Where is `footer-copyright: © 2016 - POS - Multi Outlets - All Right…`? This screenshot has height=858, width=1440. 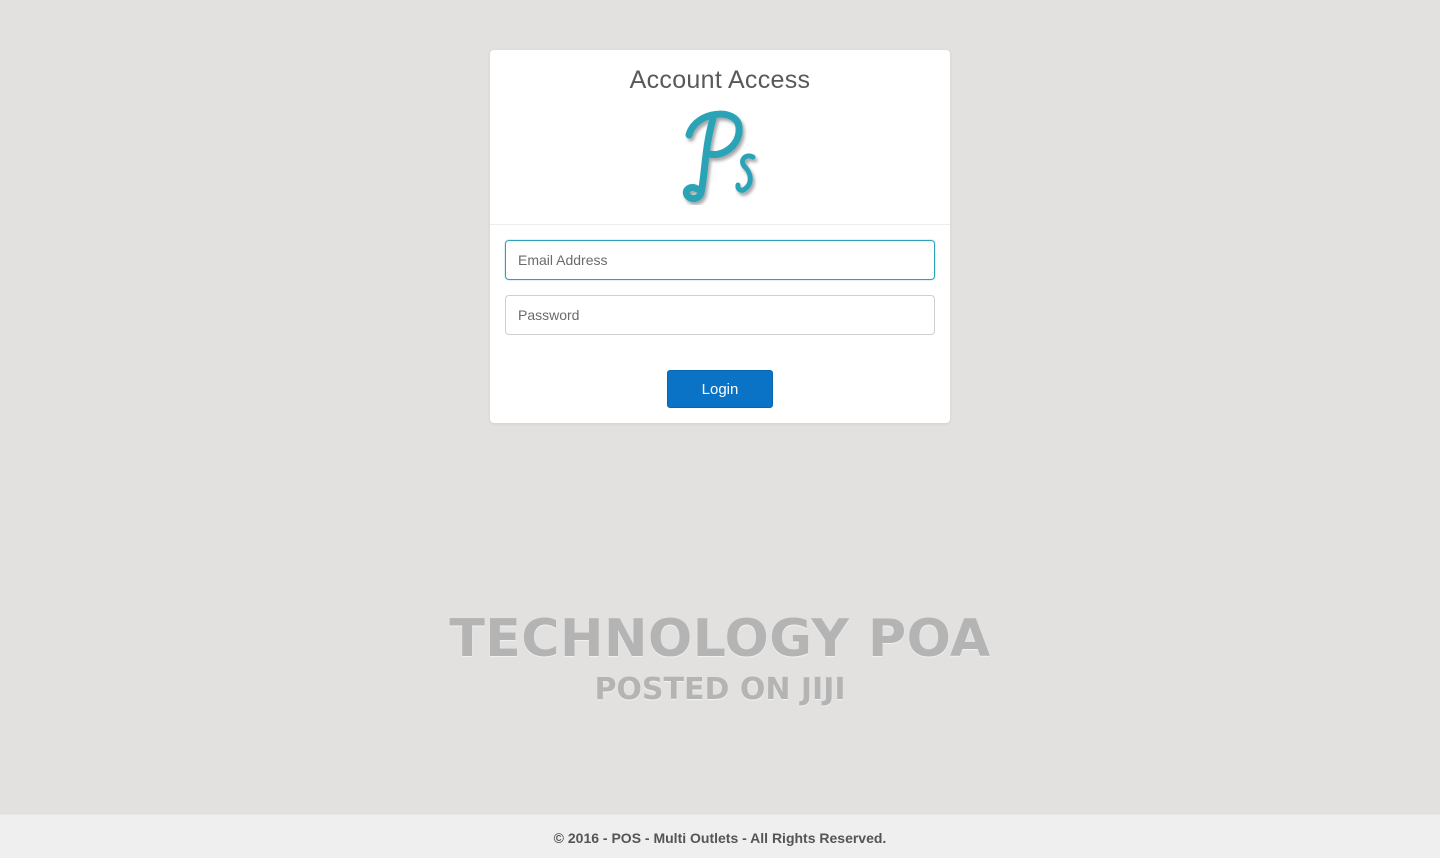
footer-copyright: © 2016 - POS - Multi Outlets - All Right… is located at coordinates (720, 838).